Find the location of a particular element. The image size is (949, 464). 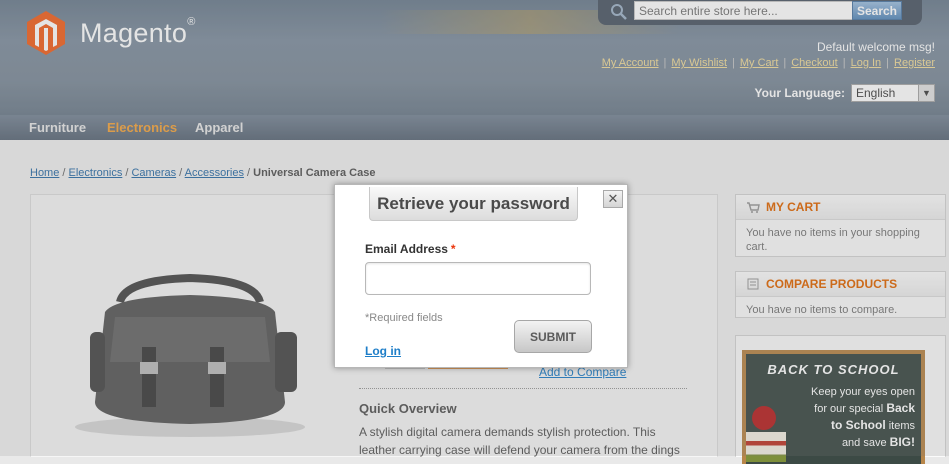

submit-button: SUBMIT is located at coordinates (553, 336).